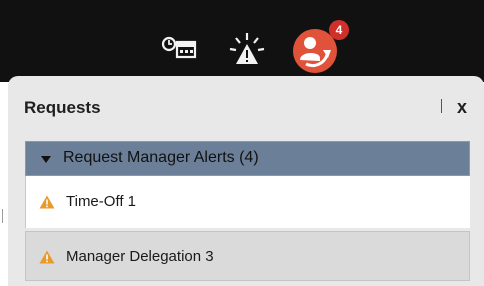 This screenshot has width=484, height=286. I want to click on list-item-label: Manager Delegation 3, so click(140, 256).